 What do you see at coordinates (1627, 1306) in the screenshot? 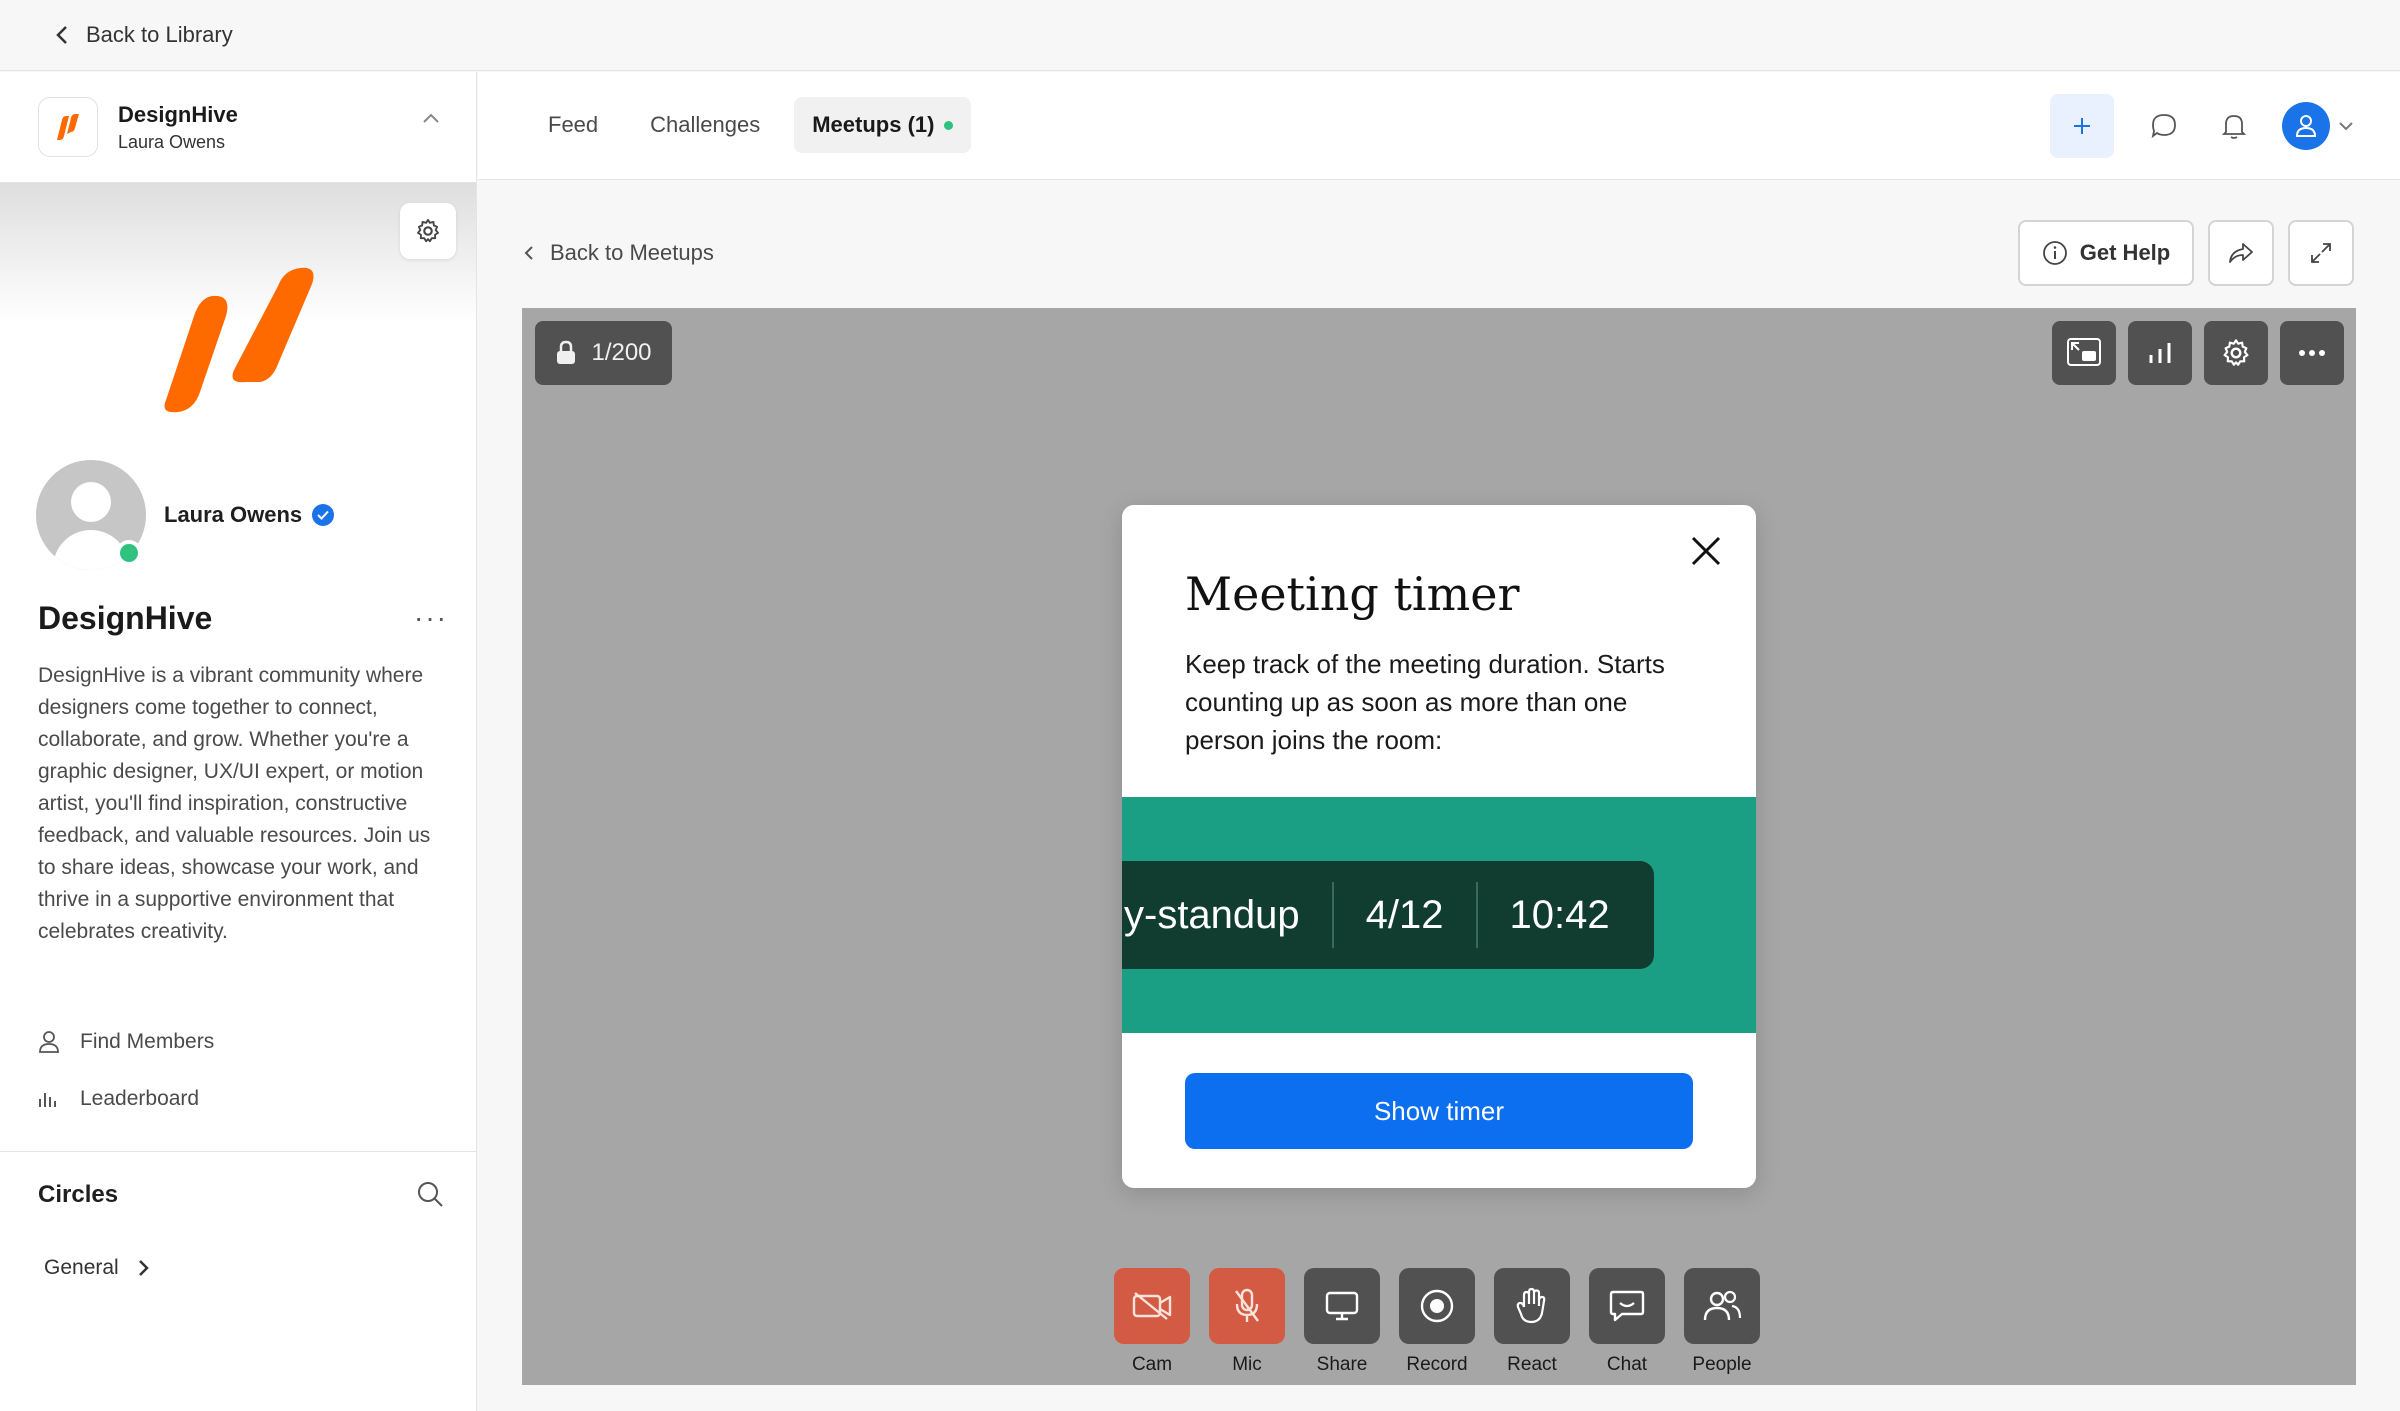
I see `chat-button` at bounding box center [1627, 1306].